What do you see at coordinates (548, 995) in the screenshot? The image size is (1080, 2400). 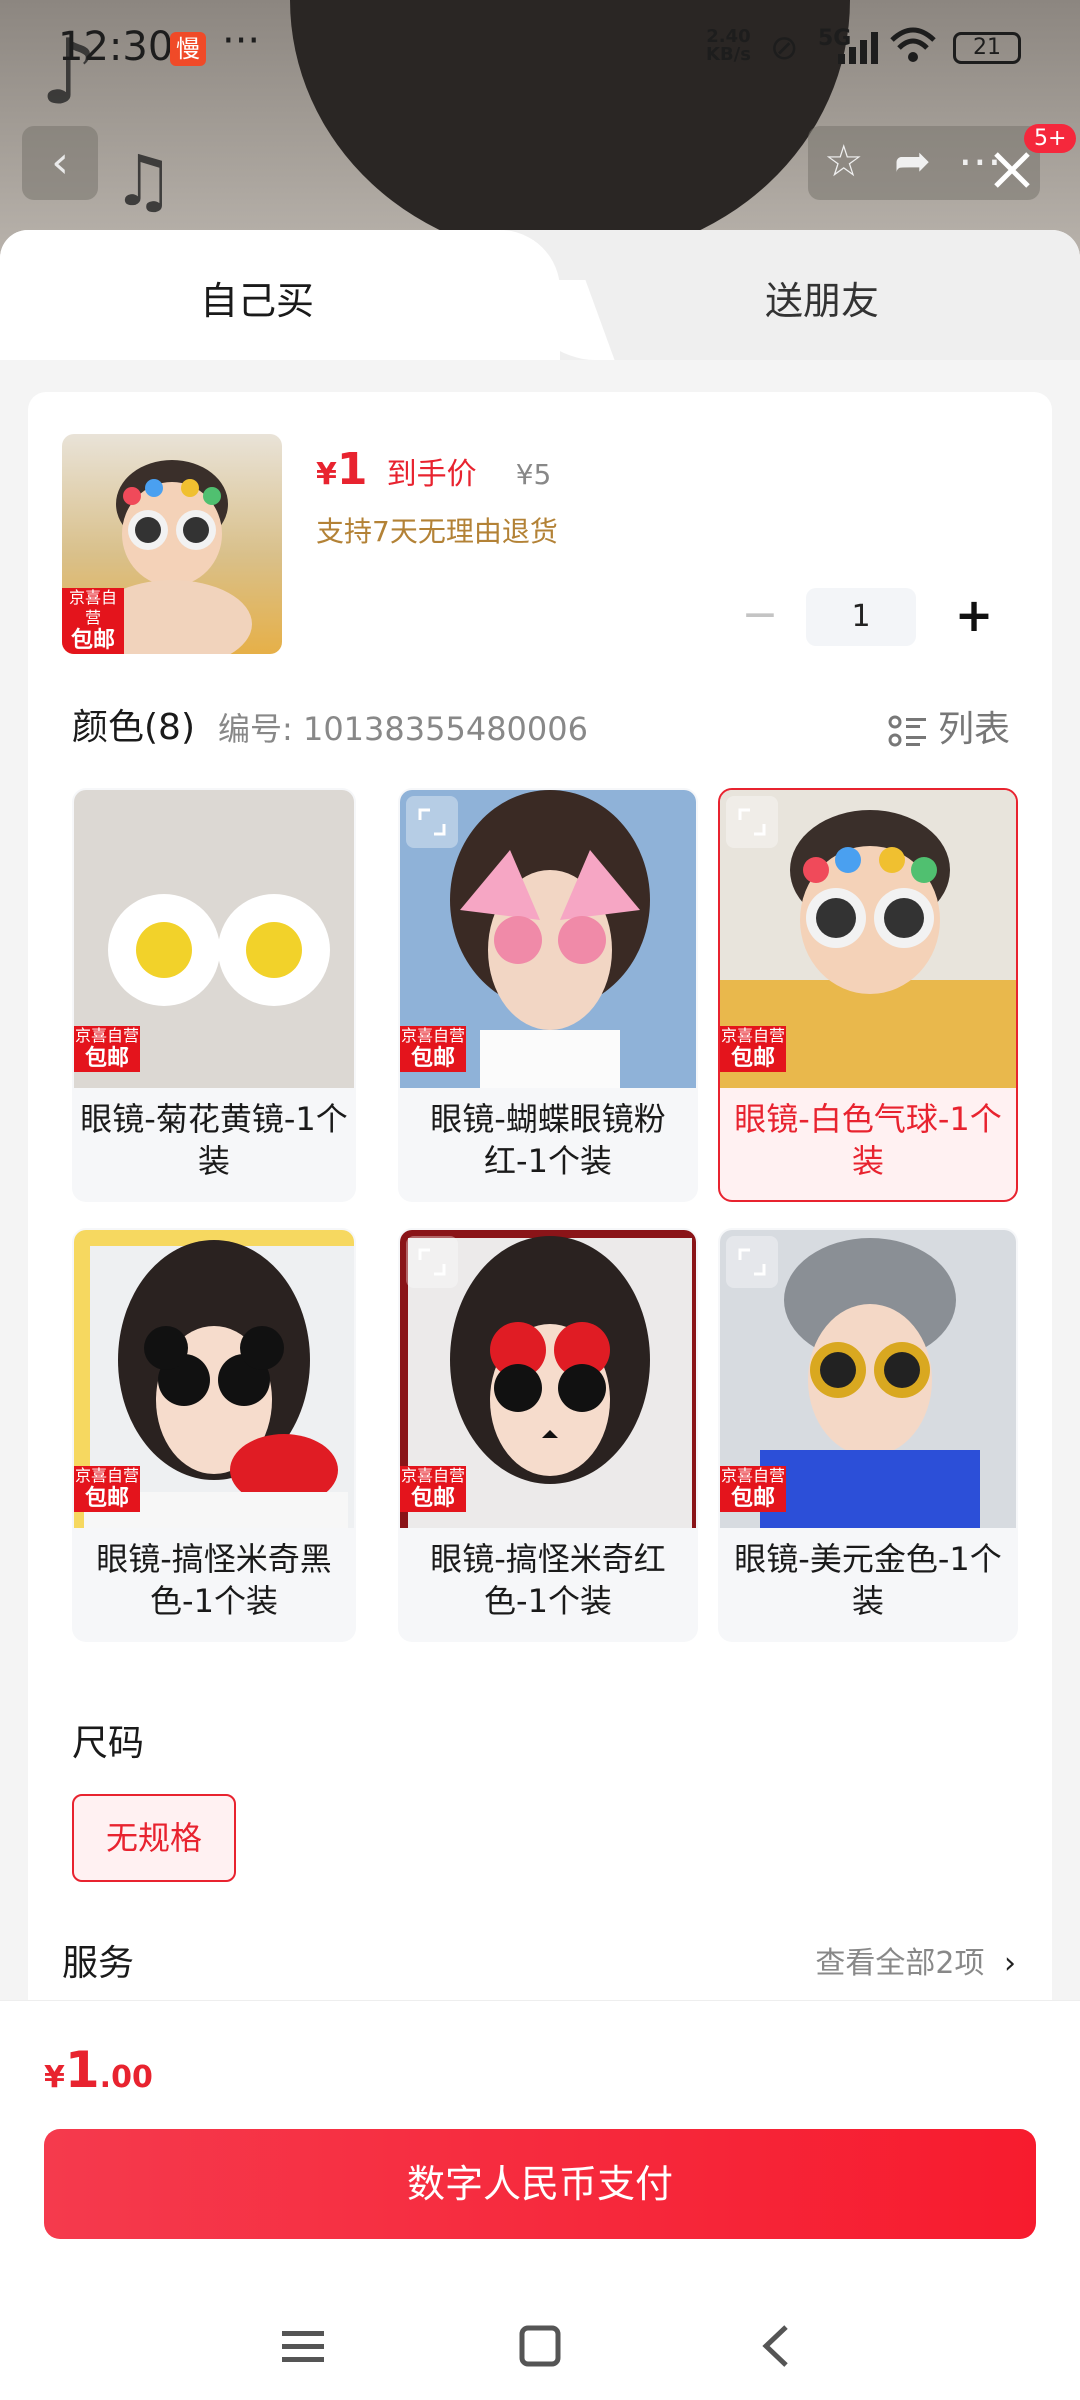 I see `color-option: 京喜自营 包邮 眼镜-蝴蝶眼镜粉红-1个装` at bounding box center [548, 995].